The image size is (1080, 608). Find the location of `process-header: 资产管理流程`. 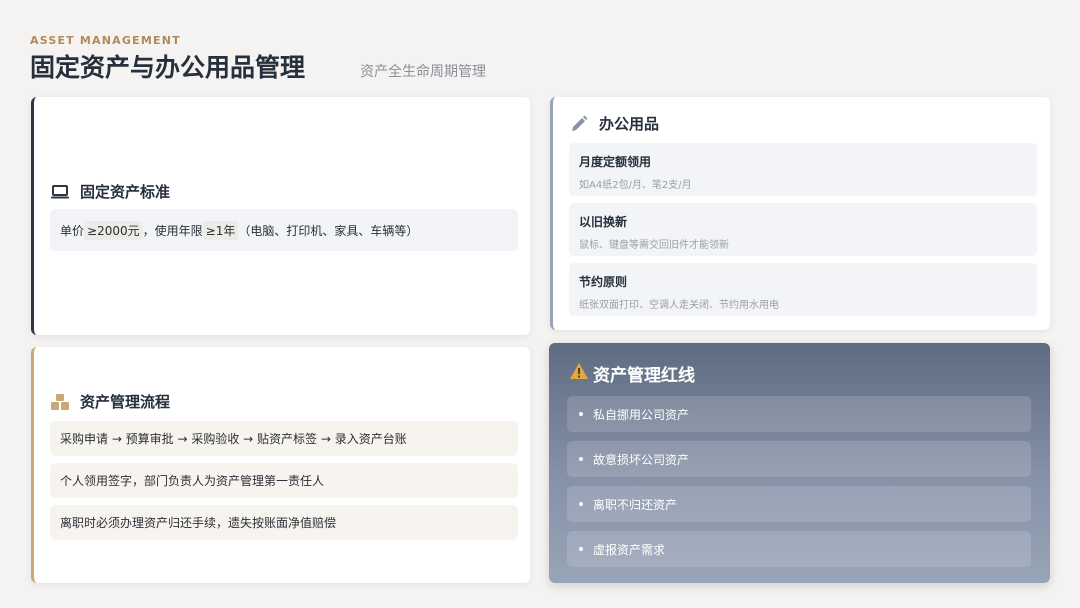

process-header: 资产管理流程 is located at coordinates (110, 401).